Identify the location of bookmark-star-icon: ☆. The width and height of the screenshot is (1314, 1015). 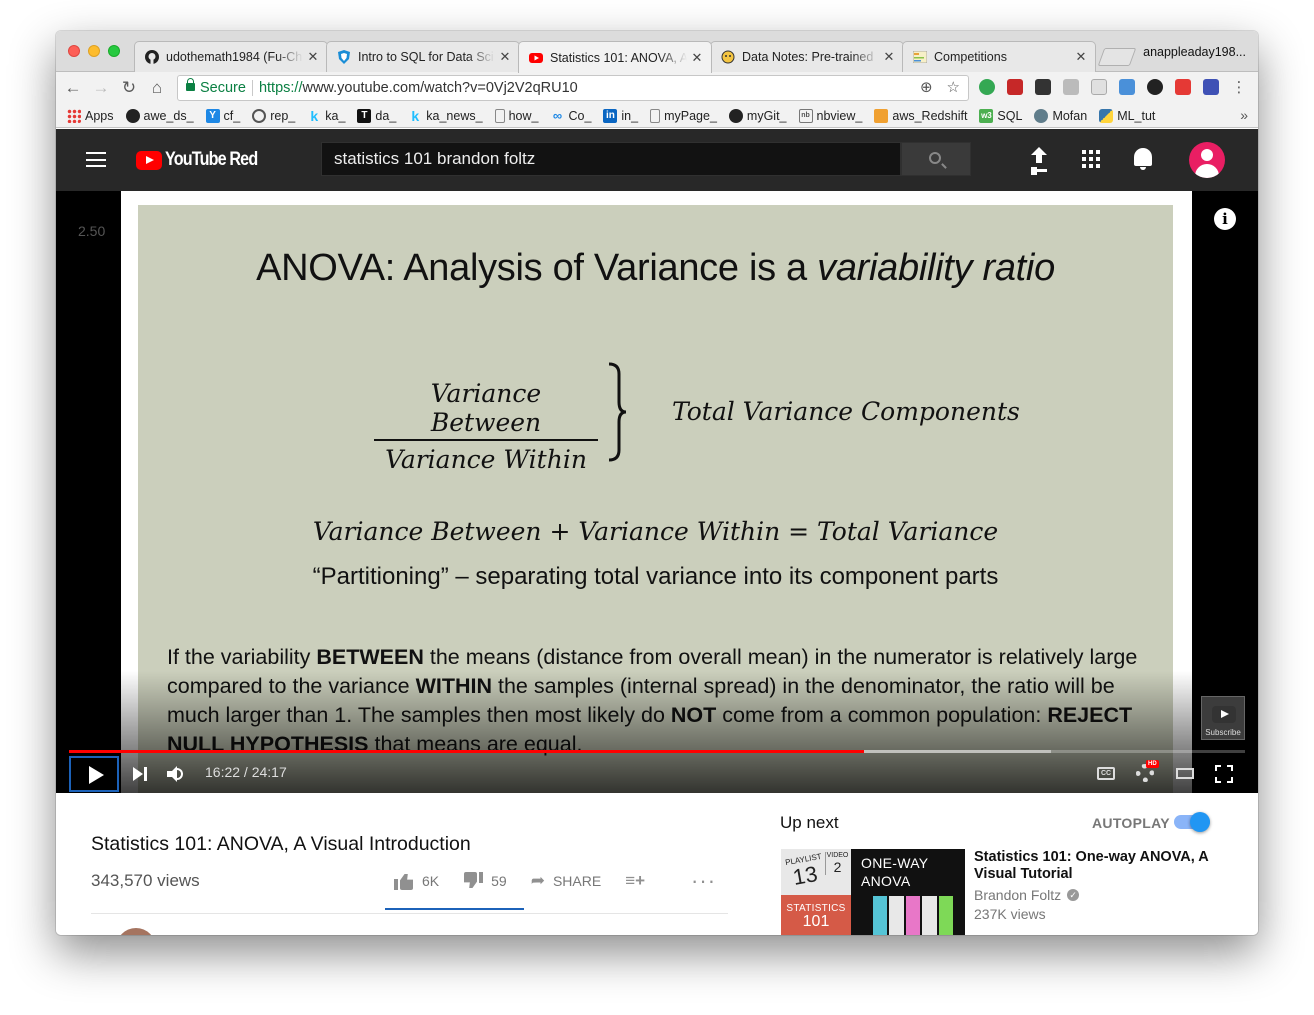
(953, 88).